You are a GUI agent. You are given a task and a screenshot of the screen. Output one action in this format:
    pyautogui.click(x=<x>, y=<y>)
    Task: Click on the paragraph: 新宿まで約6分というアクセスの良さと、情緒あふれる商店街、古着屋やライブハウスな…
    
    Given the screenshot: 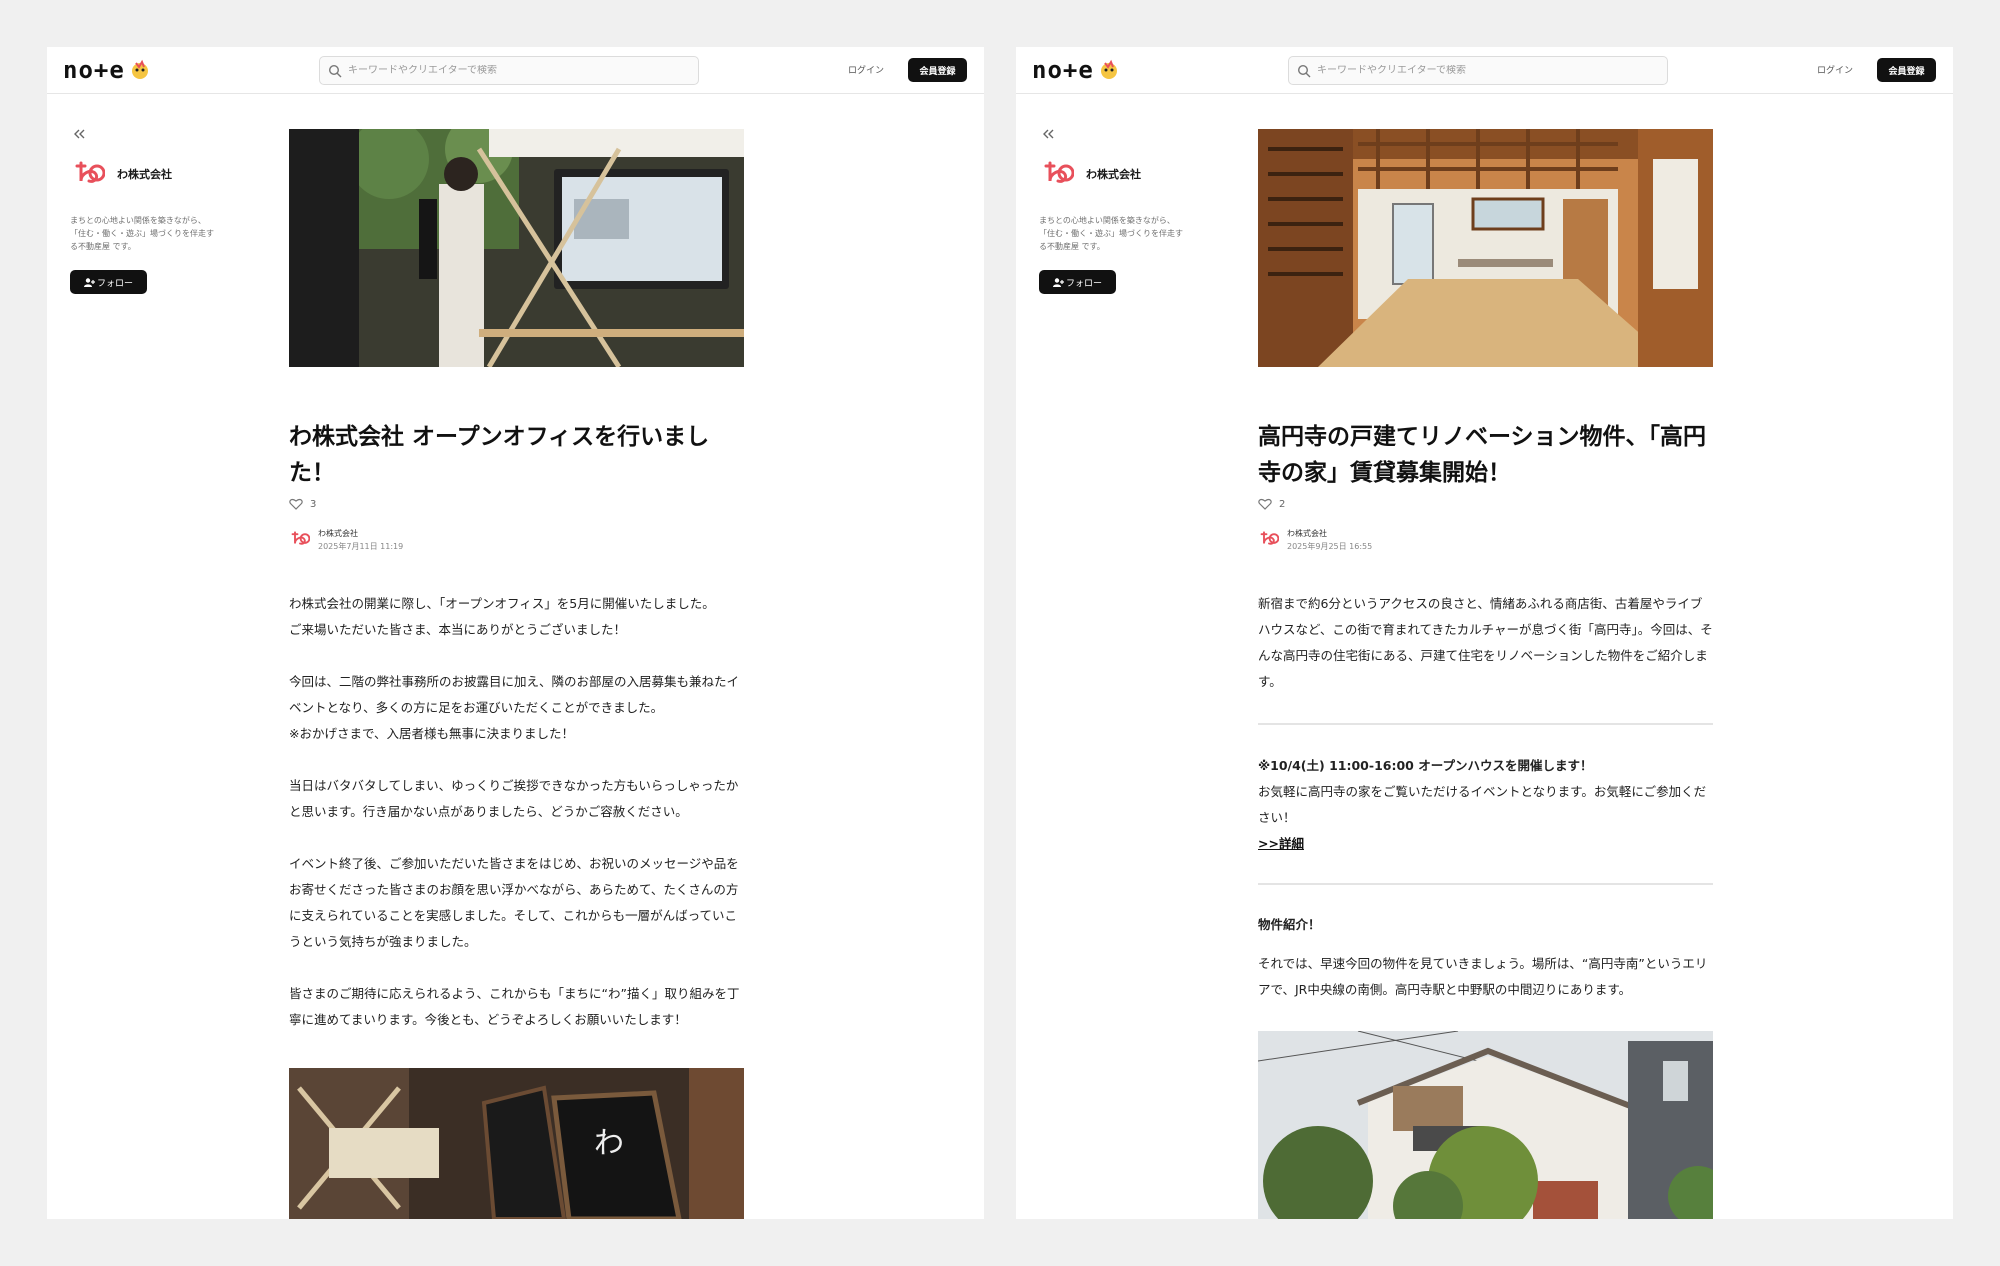 What is the action you would take?
    pyautogui.click(x=1485, y=642)
    